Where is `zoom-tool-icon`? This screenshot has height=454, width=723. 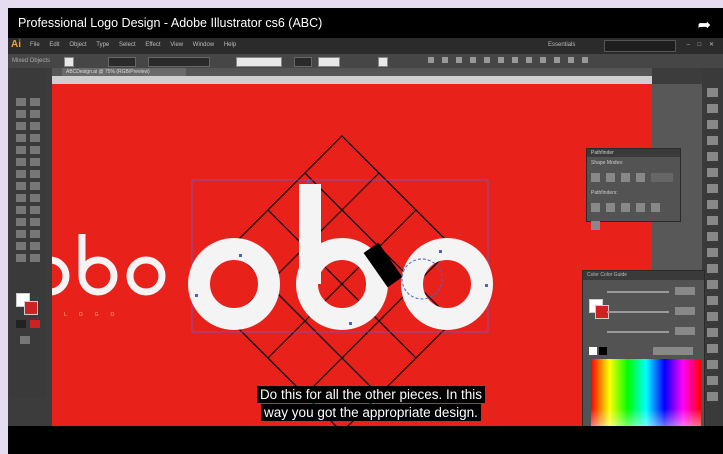
zoom-tool-icon is located at coordinates (35, 258).